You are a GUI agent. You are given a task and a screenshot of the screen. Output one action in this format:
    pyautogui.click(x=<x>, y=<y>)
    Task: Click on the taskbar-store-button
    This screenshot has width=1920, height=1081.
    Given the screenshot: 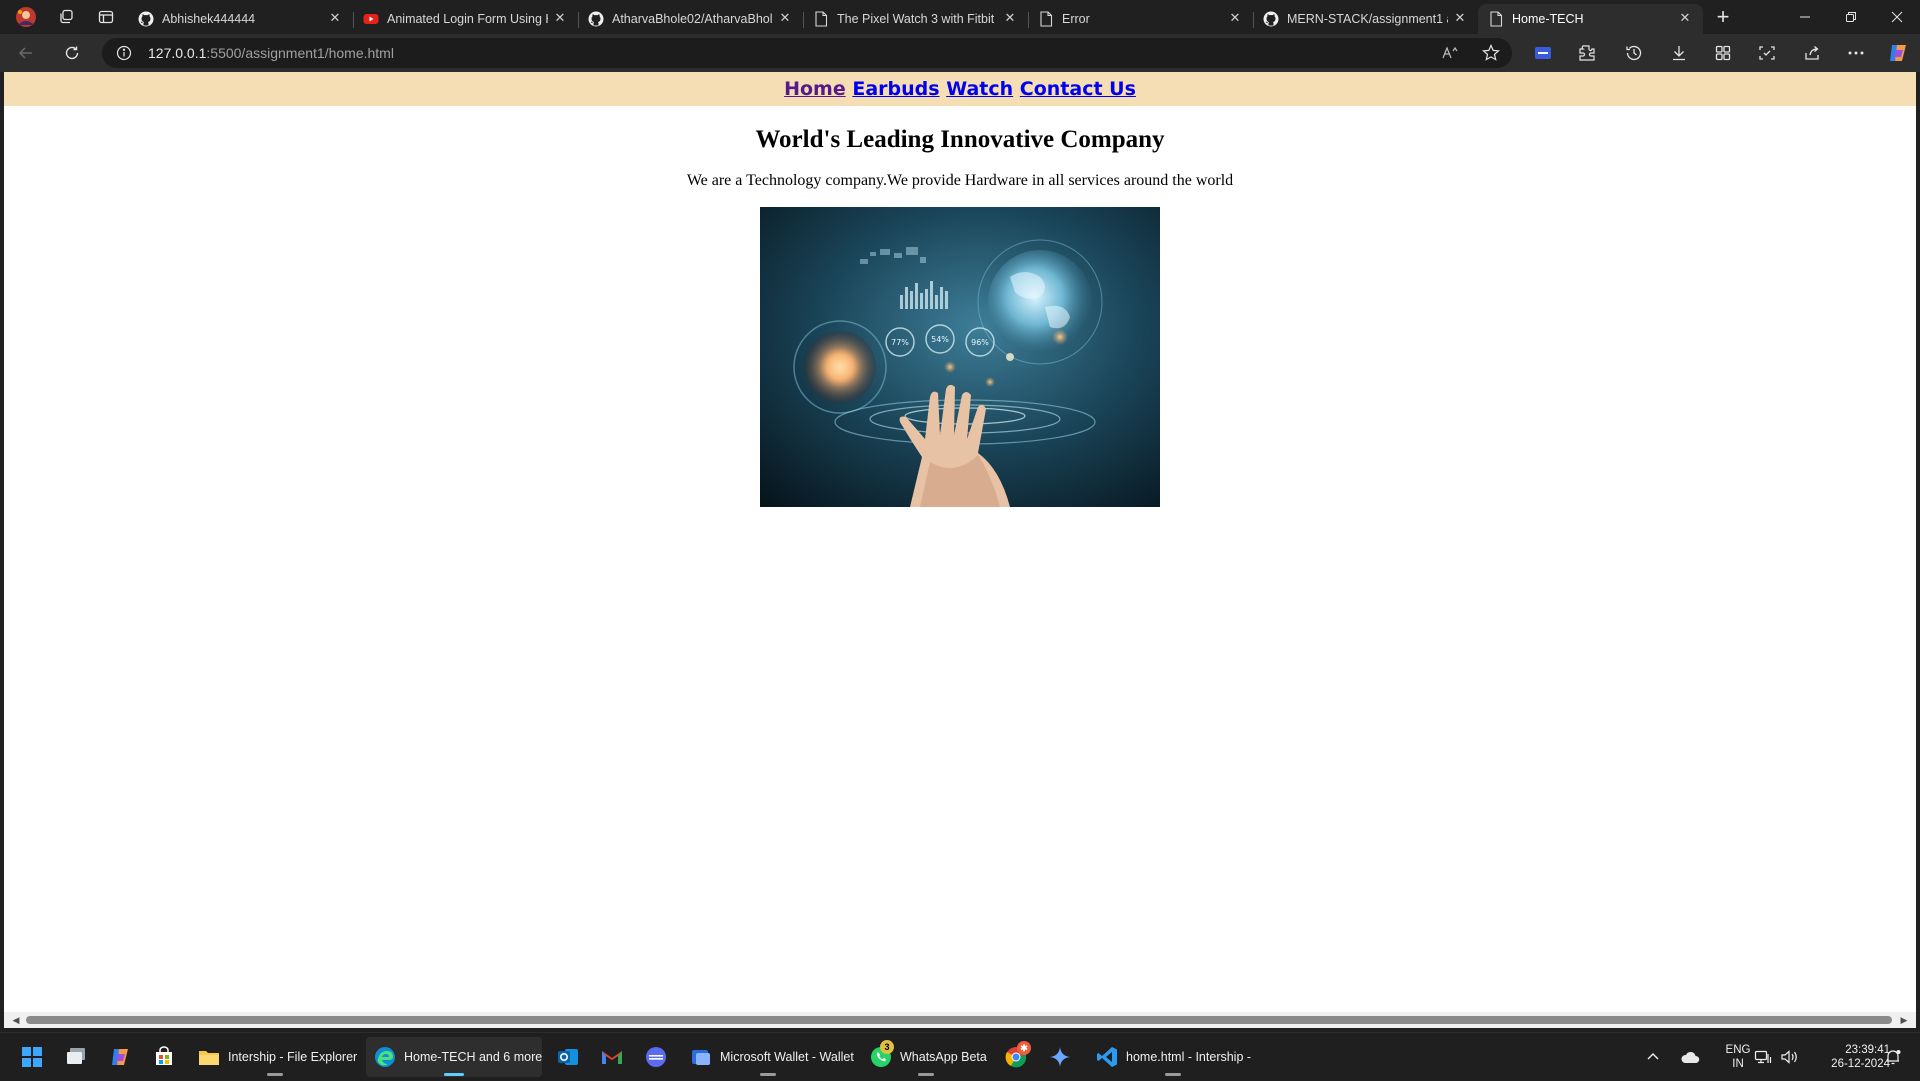 What is the action you would take?
    pyautogui.click(x=164, y=1057)
    